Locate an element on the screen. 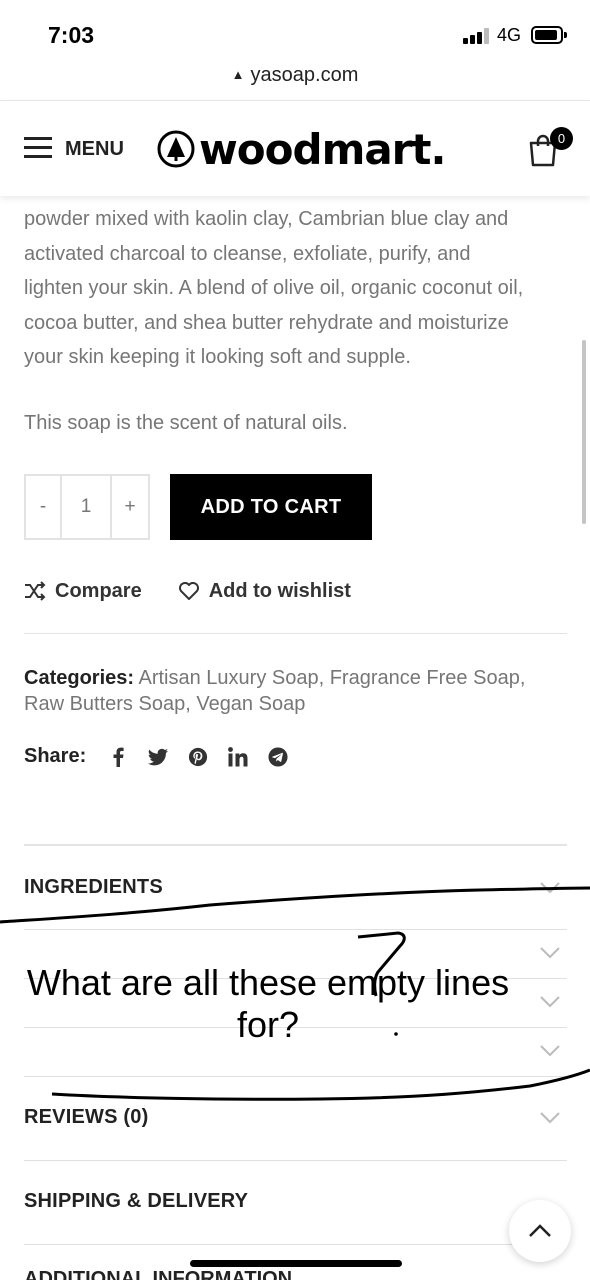 This screenshot has width=590, height=1280. chevron-up-icon is located at coordinates (540, 1230).